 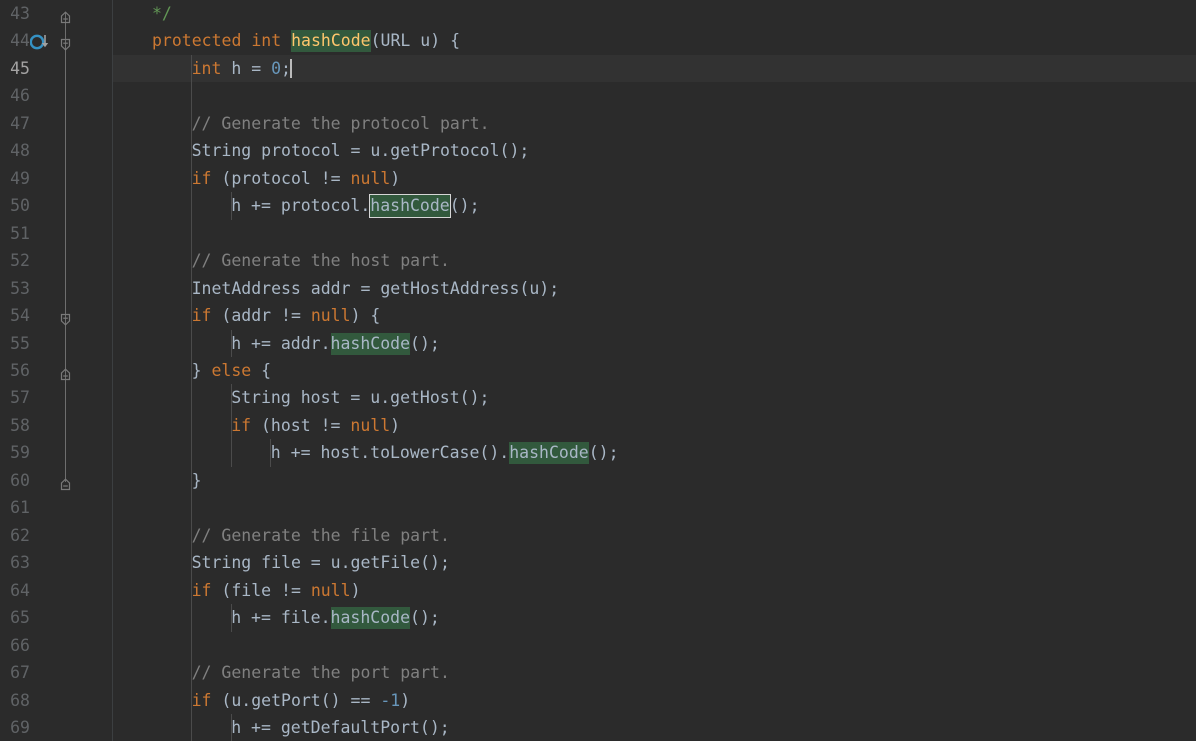 What do you see at coordinates (370, 425) in the screenshot?
I see `code-token: null` at bounding box center [370, 425].